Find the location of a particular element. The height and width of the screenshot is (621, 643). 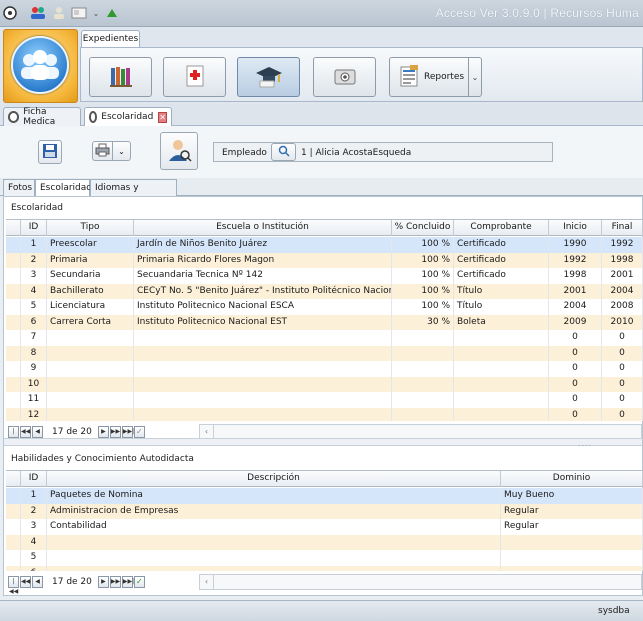

table-row: 8 00 is located at coordinates (324, 353).